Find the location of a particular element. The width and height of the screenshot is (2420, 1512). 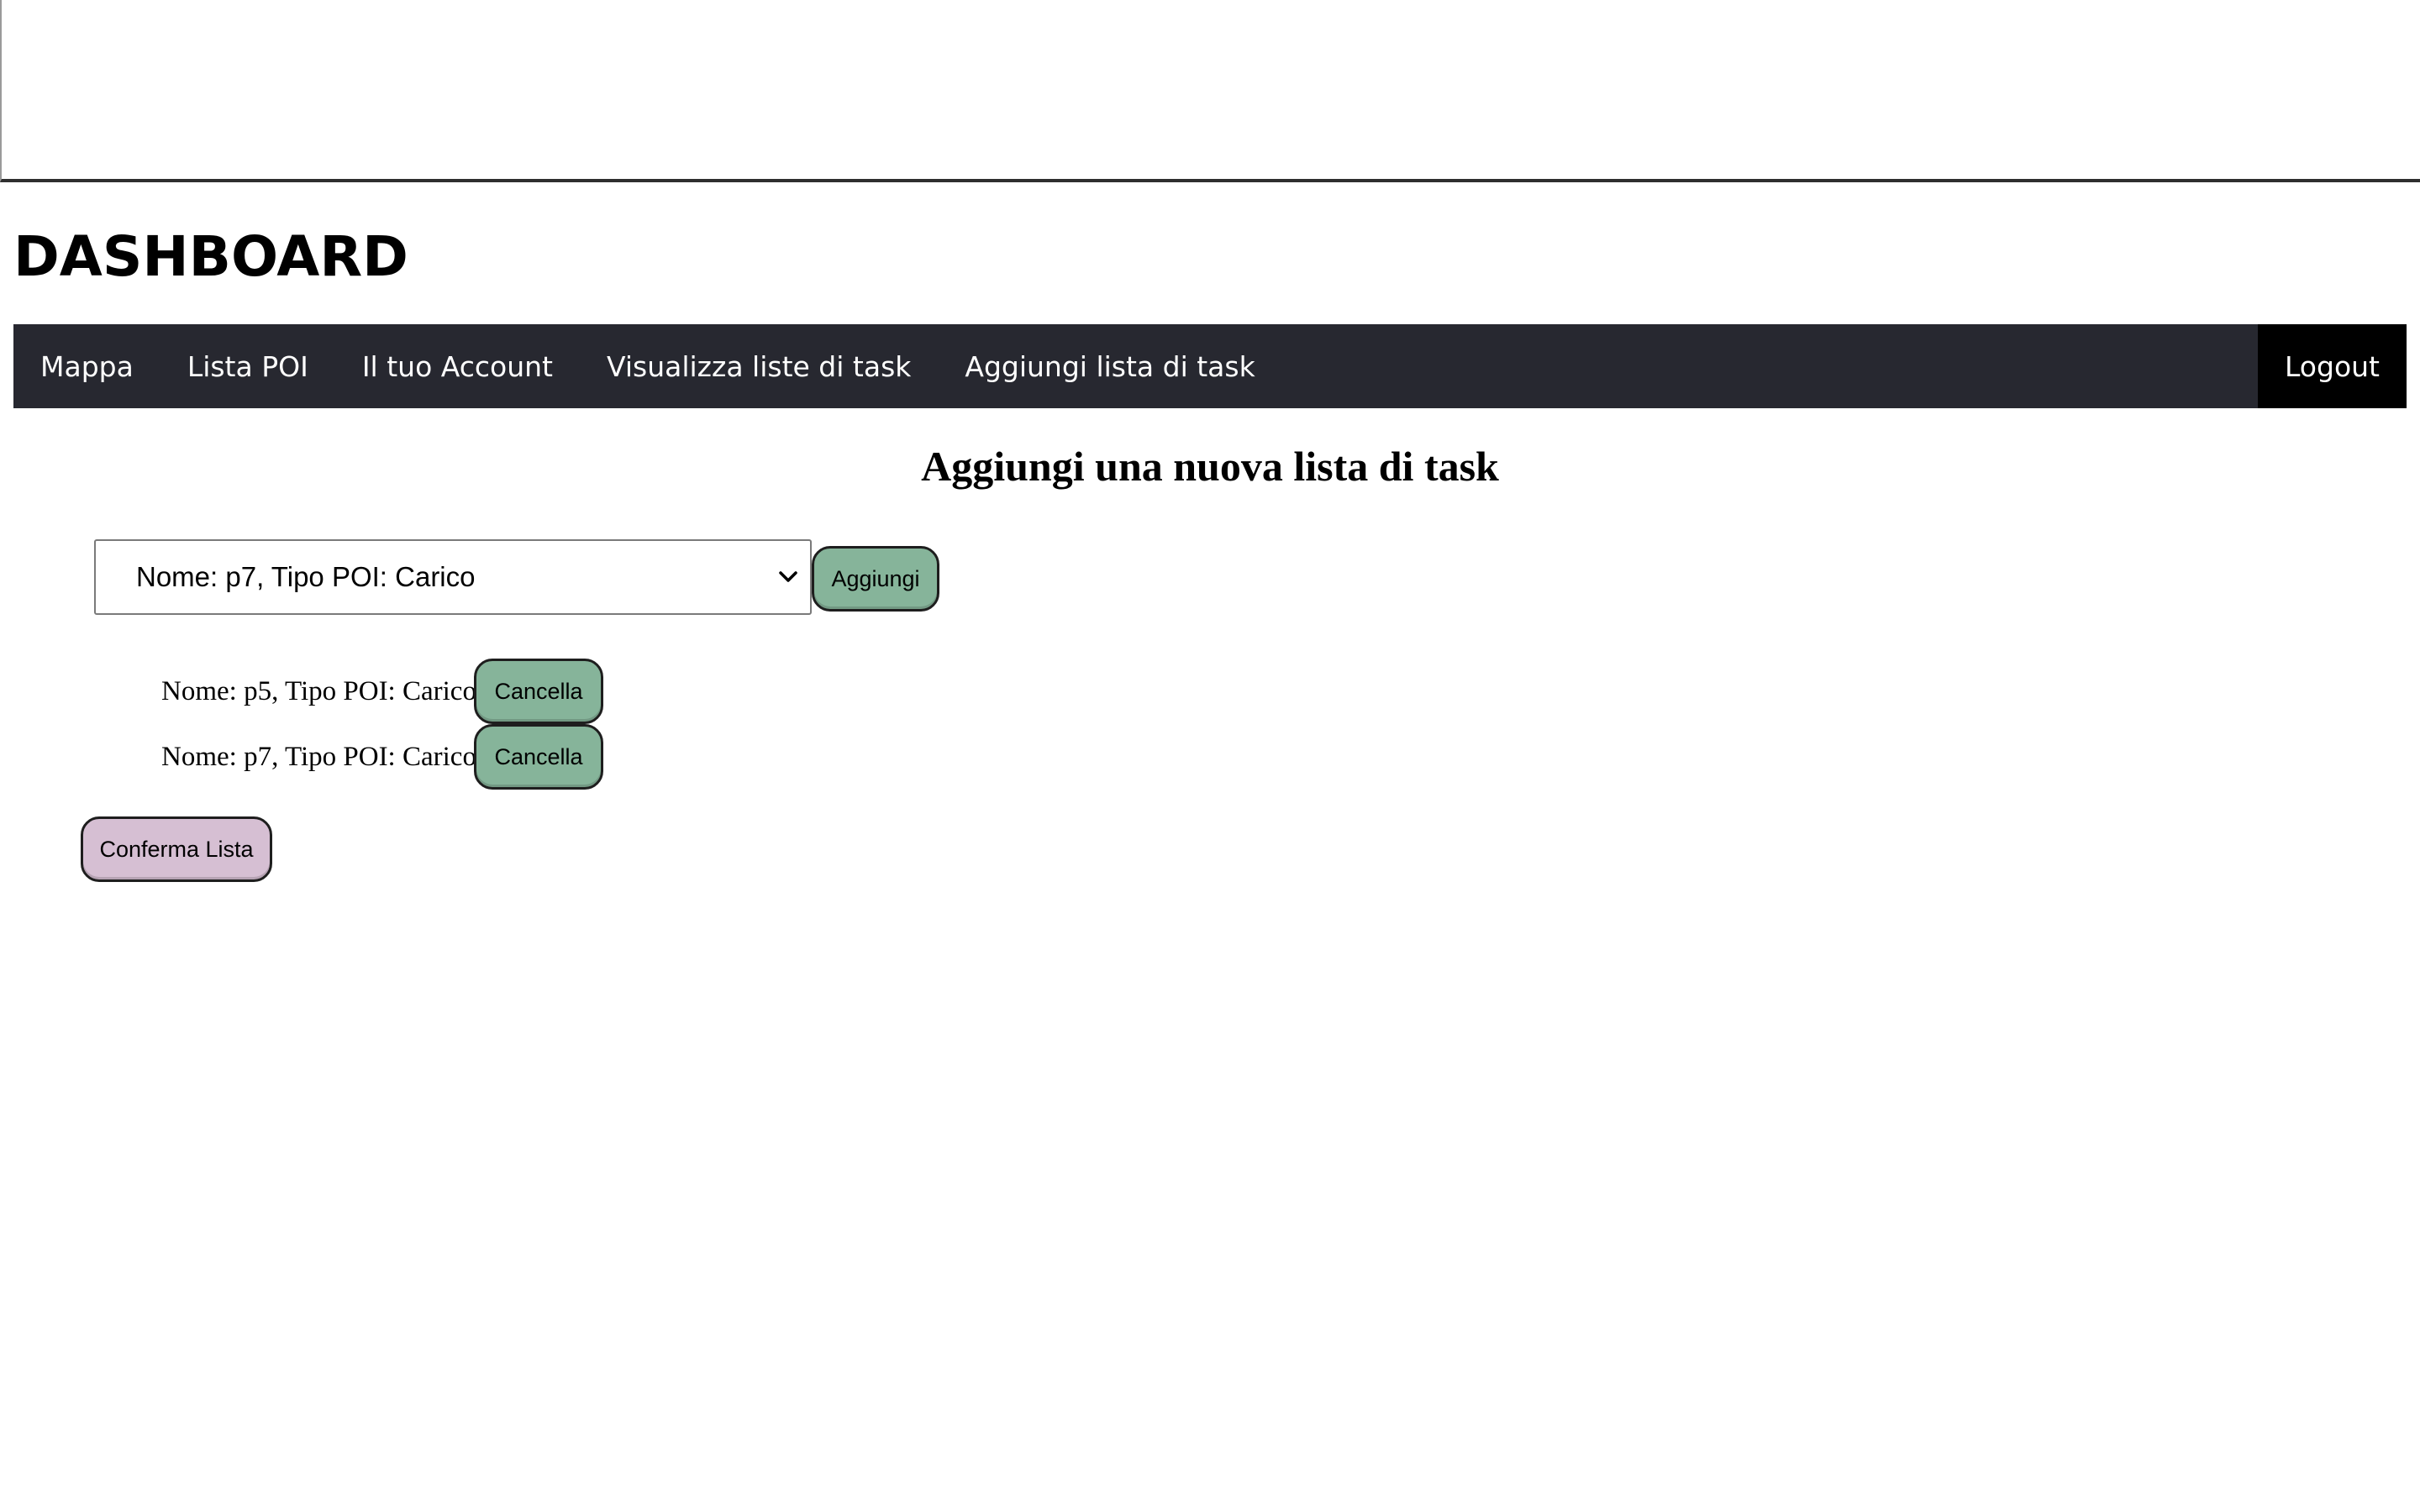

nav-item-account: Il tuo Account is located at coordinates (457, 366).